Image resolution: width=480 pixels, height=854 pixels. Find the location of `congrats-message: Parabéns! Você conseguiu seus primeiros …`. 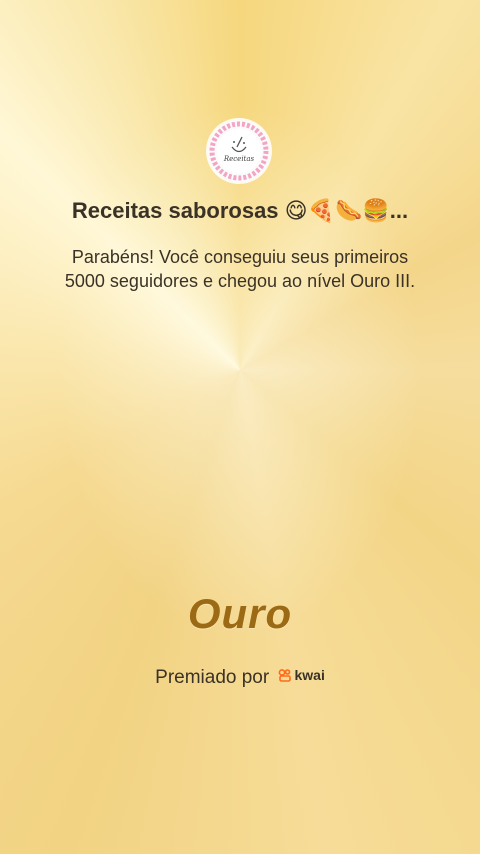

congrats-message: Parabéns! Você conseguiu seus primeiros … is located at coordinates (240, 269).